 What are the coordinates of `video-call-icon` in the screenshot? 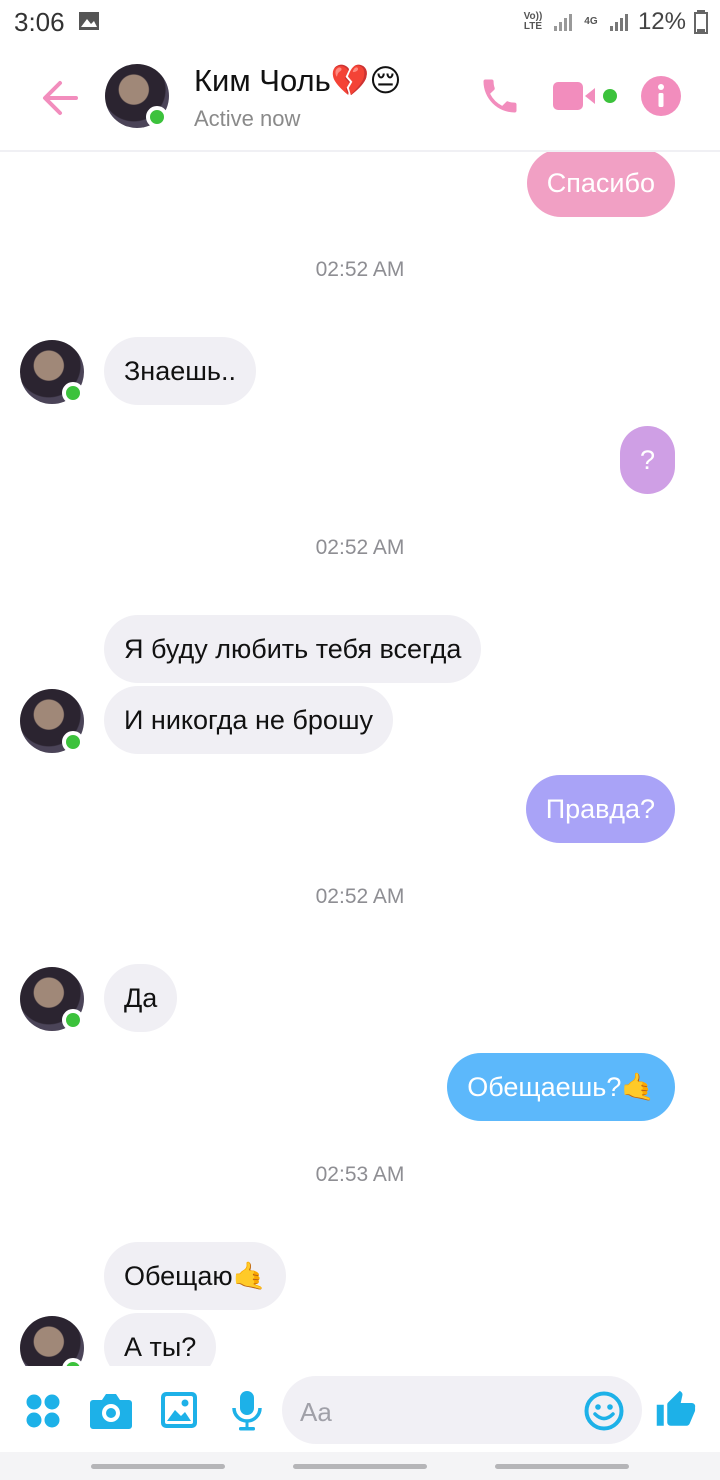 It's located at (586, 96).